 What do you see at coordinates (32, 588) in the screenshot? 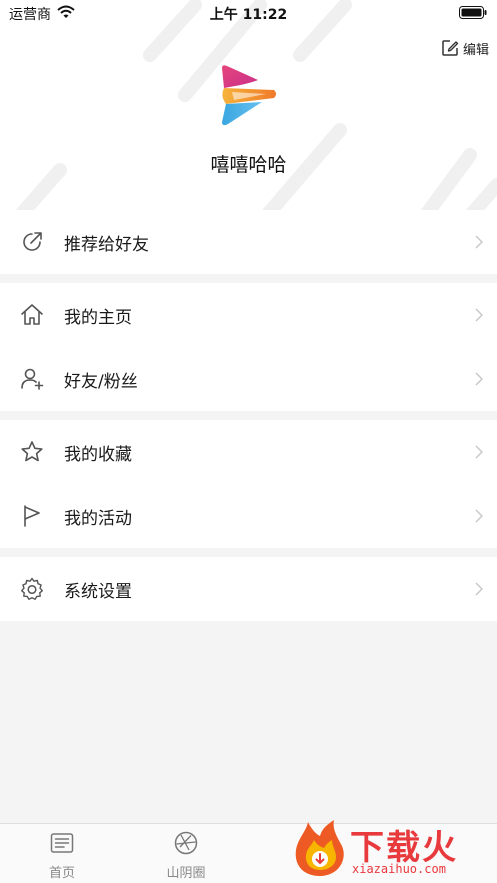
I see `gear-icon` at bounding box center [32, 588].